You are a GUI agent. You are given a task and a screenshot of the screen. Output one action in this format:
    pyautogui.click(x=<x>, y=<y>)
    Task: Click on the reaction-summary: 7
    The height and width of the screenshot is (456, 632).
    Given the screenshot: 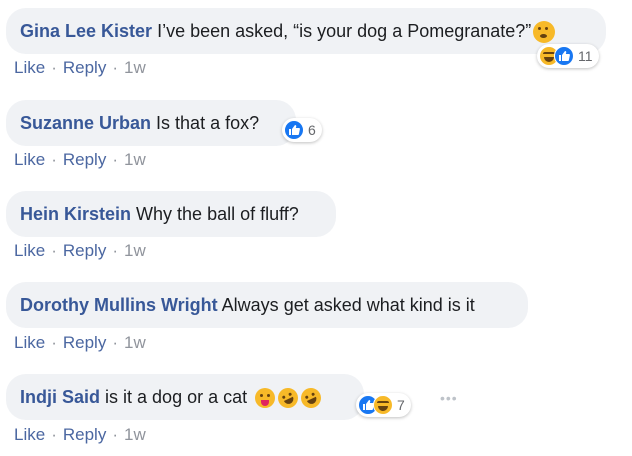 What is the action you would take?
    pyautogui.click(x=383, y=405)
    